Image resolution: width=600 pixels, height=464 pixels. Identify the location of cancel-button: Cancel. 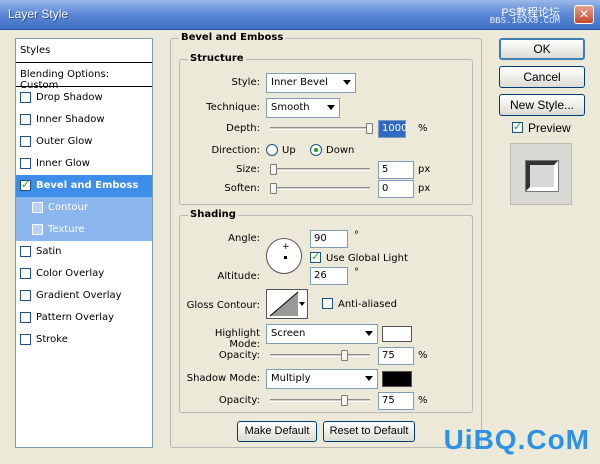
(542, 77).